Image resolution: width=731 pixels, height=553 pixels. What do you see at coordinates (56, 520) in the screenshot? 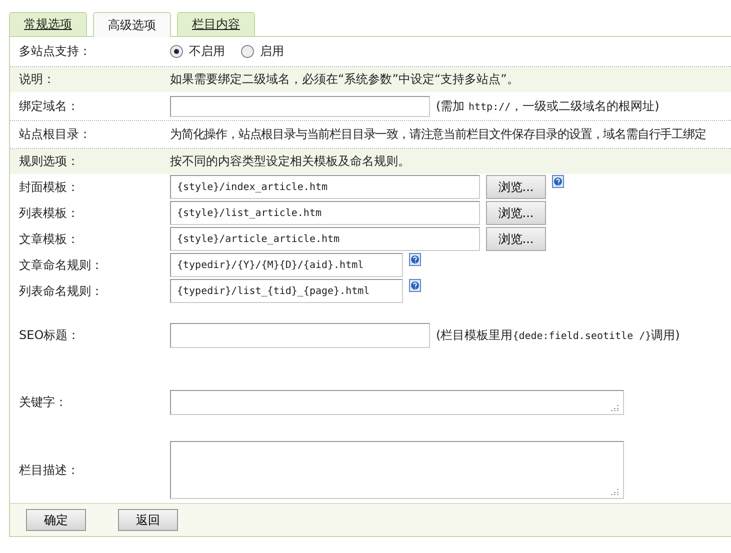
I see `confirm-button: 确定` at bounding box center [56, 520].